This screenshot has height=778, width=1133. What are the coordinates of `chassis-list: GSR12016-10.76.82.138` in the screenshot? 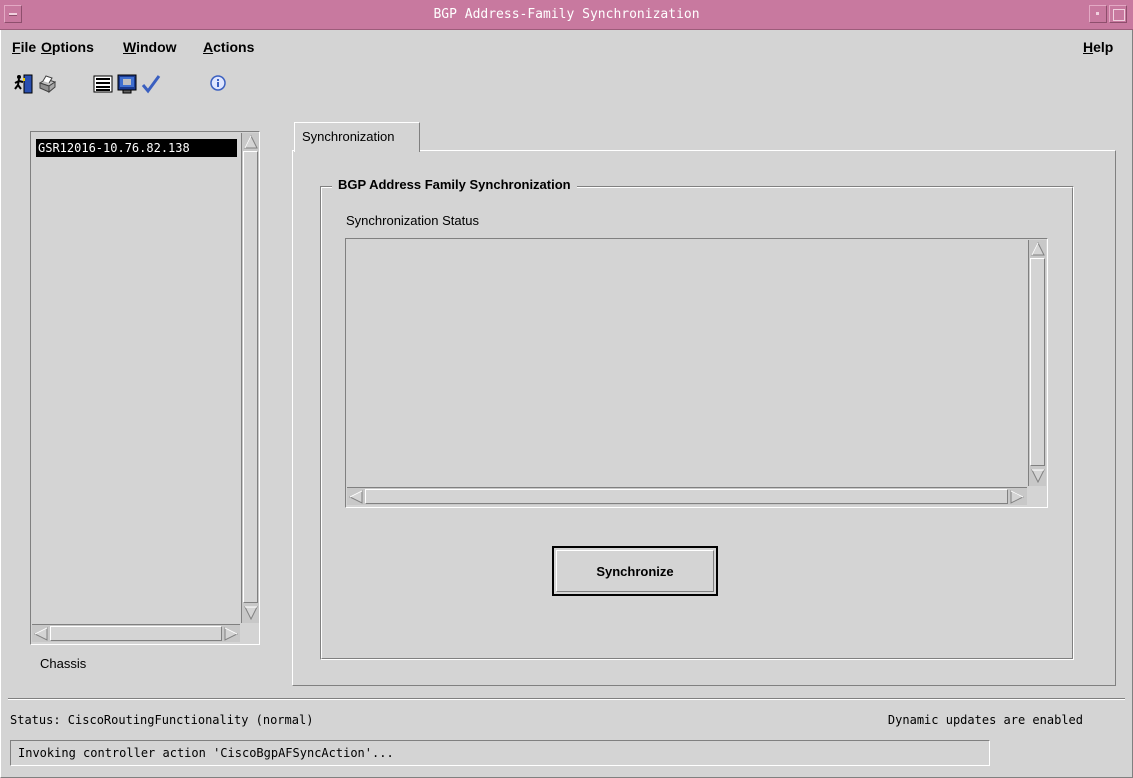 It's located at (136, 378).